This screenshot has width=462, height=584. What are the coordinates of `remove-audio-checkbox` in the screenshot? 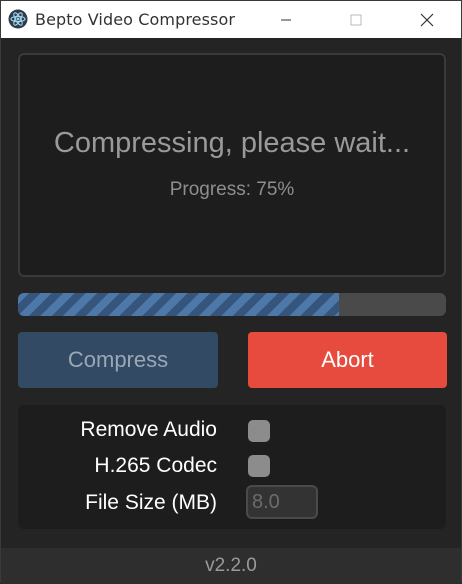 It's located at (259, 431).